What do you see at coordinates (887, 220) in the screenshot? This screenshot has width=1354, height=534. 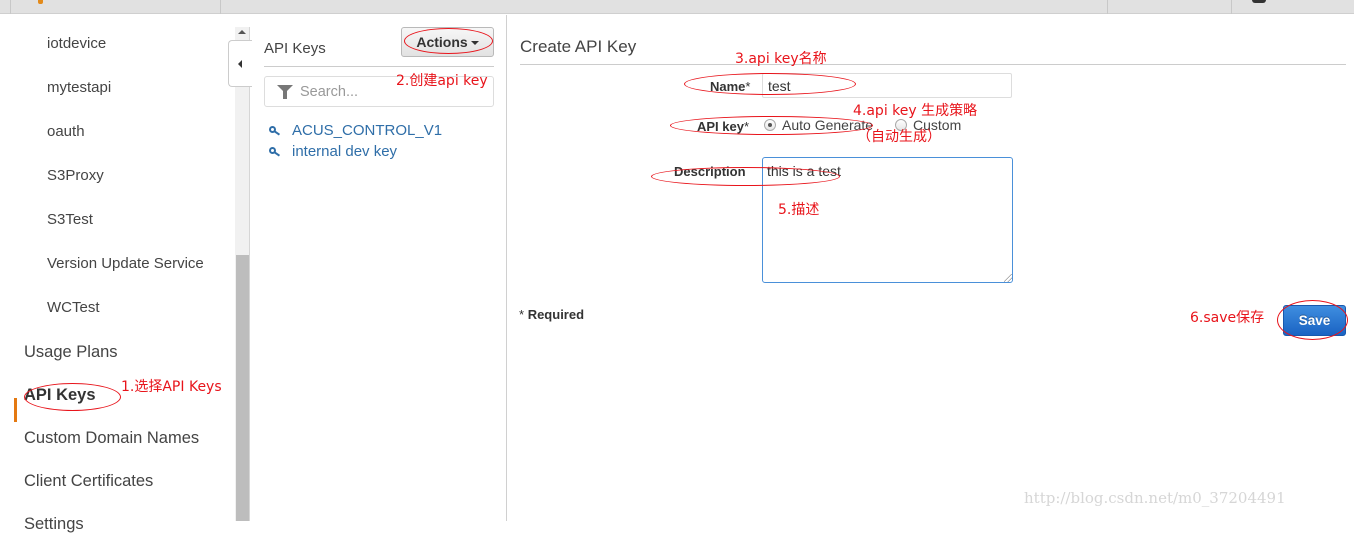 I see `description-textarea: this is a test` at bounding box center [887, 220].